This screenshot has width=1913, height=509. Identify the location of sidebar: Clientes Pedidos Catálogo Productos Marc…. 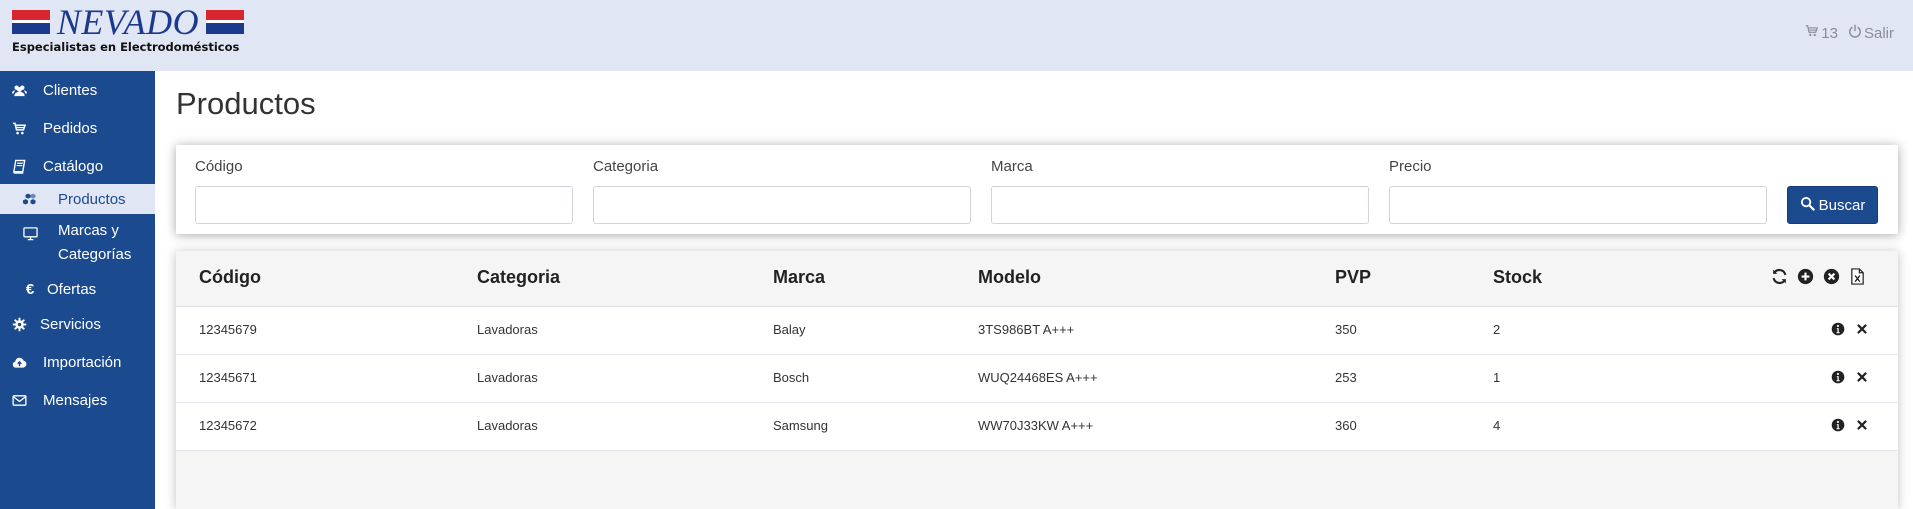
(77, 290).